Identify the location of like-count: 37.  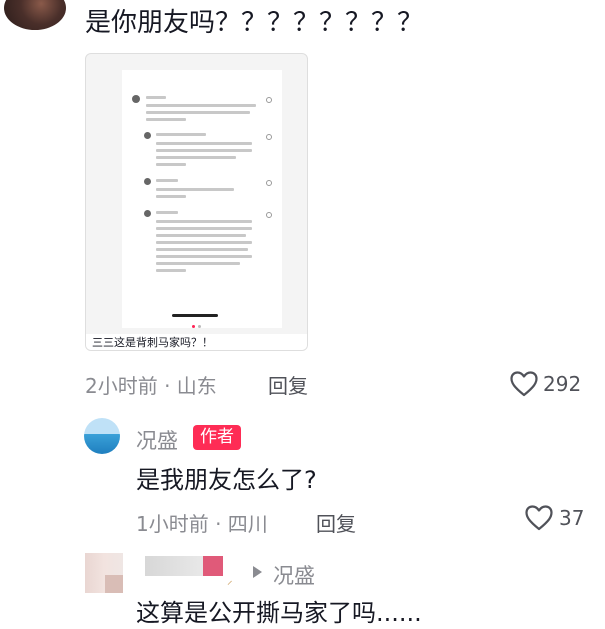
(572, 518).